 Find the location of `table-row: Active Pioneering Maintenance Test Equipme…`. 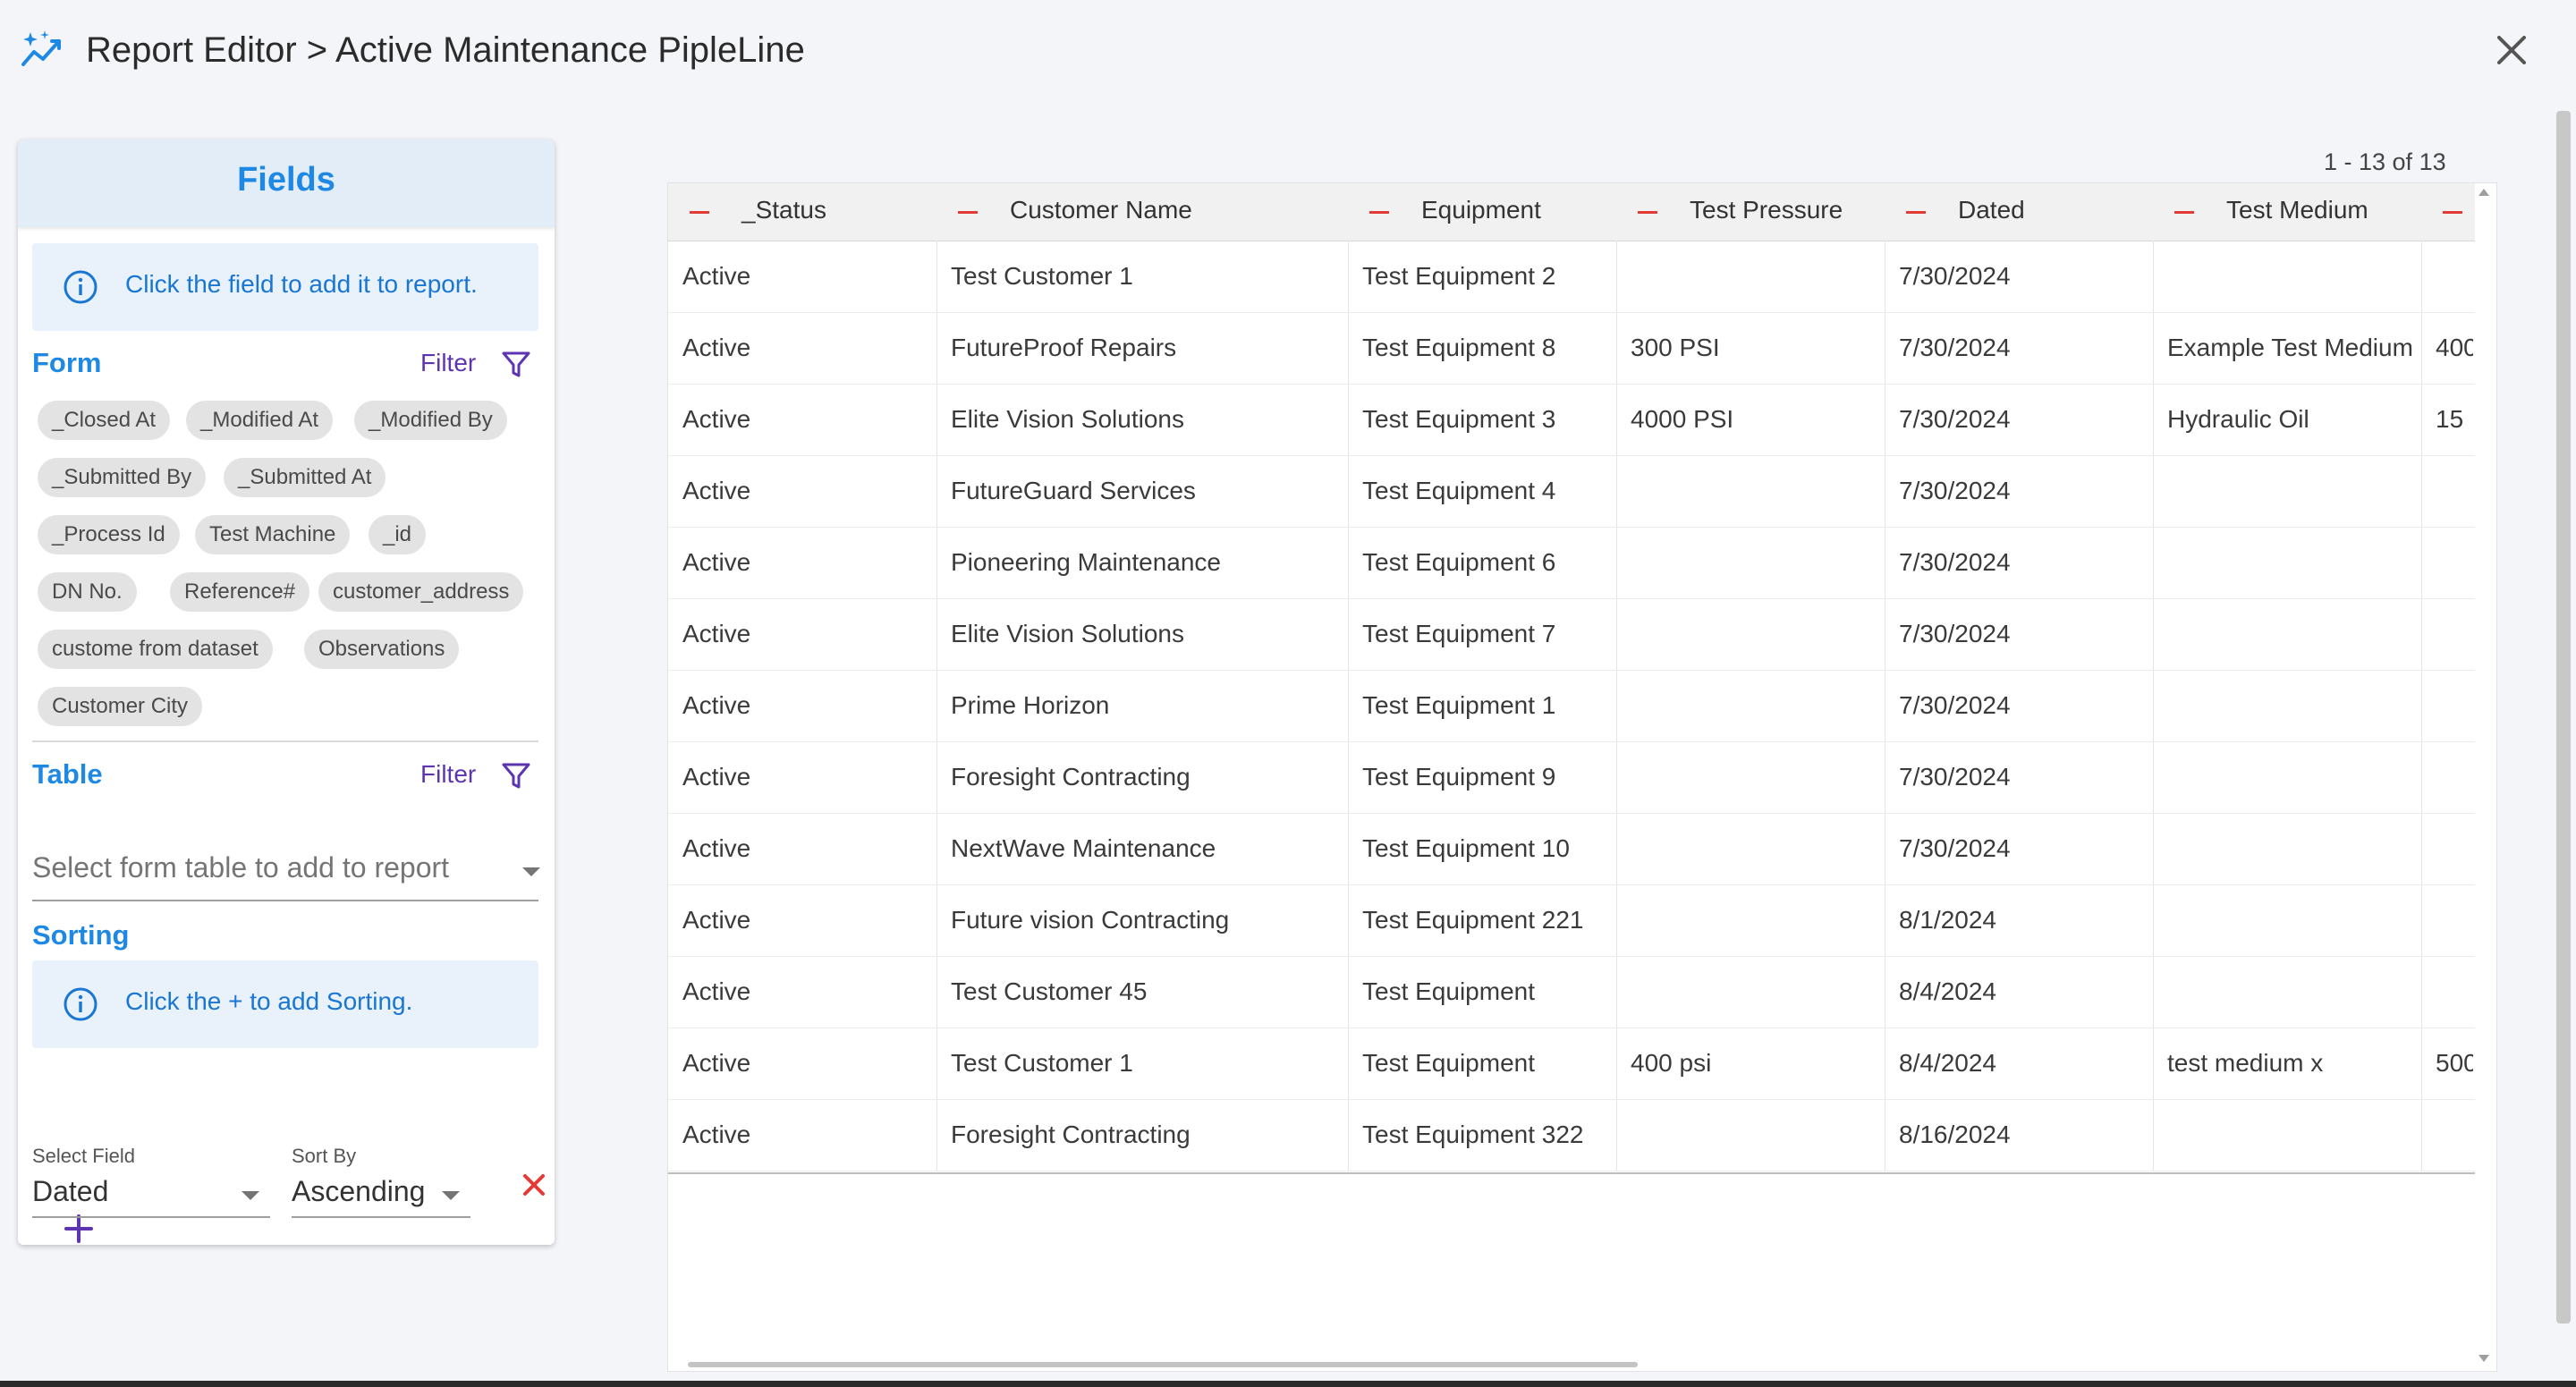

table-row: Active Pioneering Maintenance Test Equipme… is located at coordinates (1571, 563).